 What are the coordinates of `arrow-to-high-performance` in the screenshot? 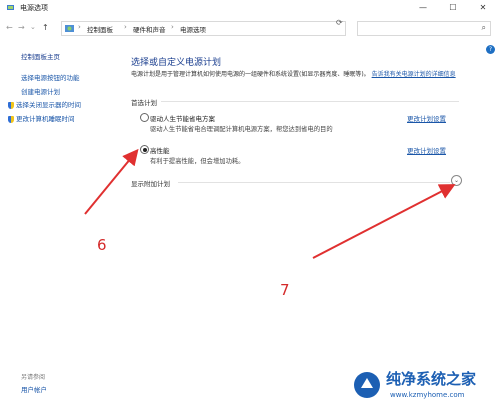 It's located at (111, 181).